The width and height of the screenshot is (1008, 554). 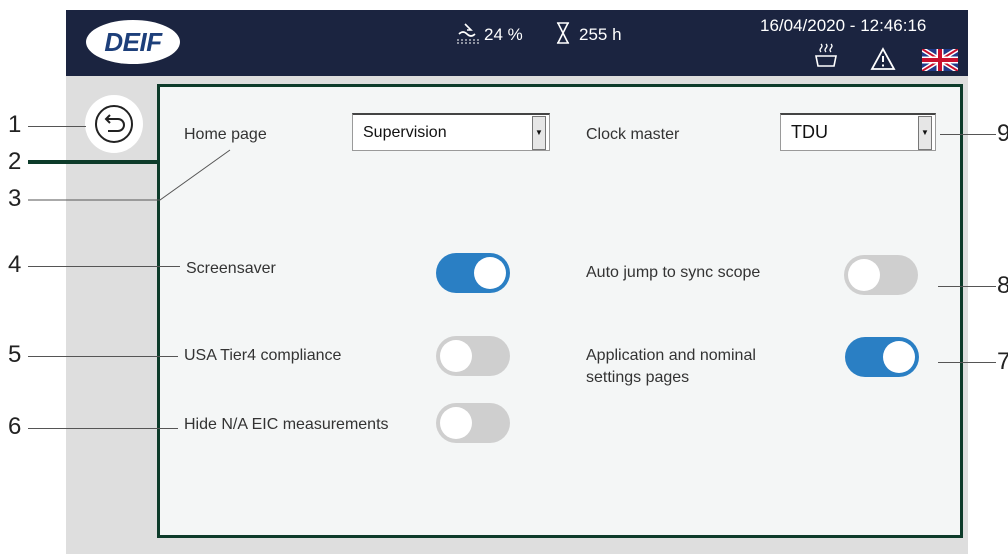 I want to click on screensaver-label: Screensaver, so click(x=231, y=268).